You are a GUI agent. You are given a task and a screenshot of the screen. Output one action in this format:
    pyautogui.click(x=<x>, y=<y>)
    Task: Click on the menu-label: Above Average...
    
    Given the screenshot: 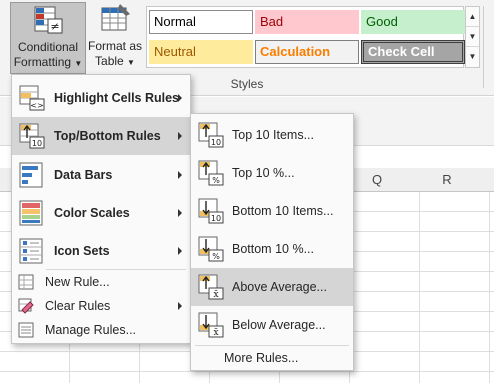 What is the action you would take?
    pyautogui.click(x=279, y=287)
    